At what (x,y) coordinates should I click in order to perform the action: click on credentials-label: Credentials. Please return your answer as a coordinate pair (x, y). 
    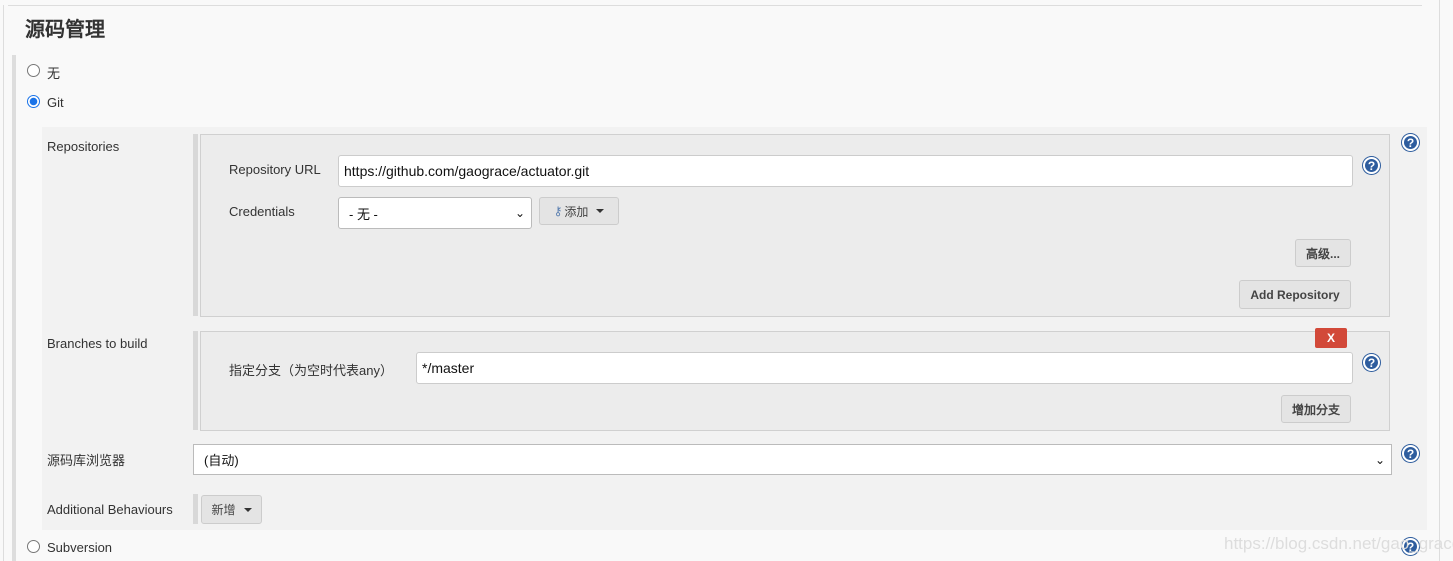
    Looking at the image, I should click on (262, 211).